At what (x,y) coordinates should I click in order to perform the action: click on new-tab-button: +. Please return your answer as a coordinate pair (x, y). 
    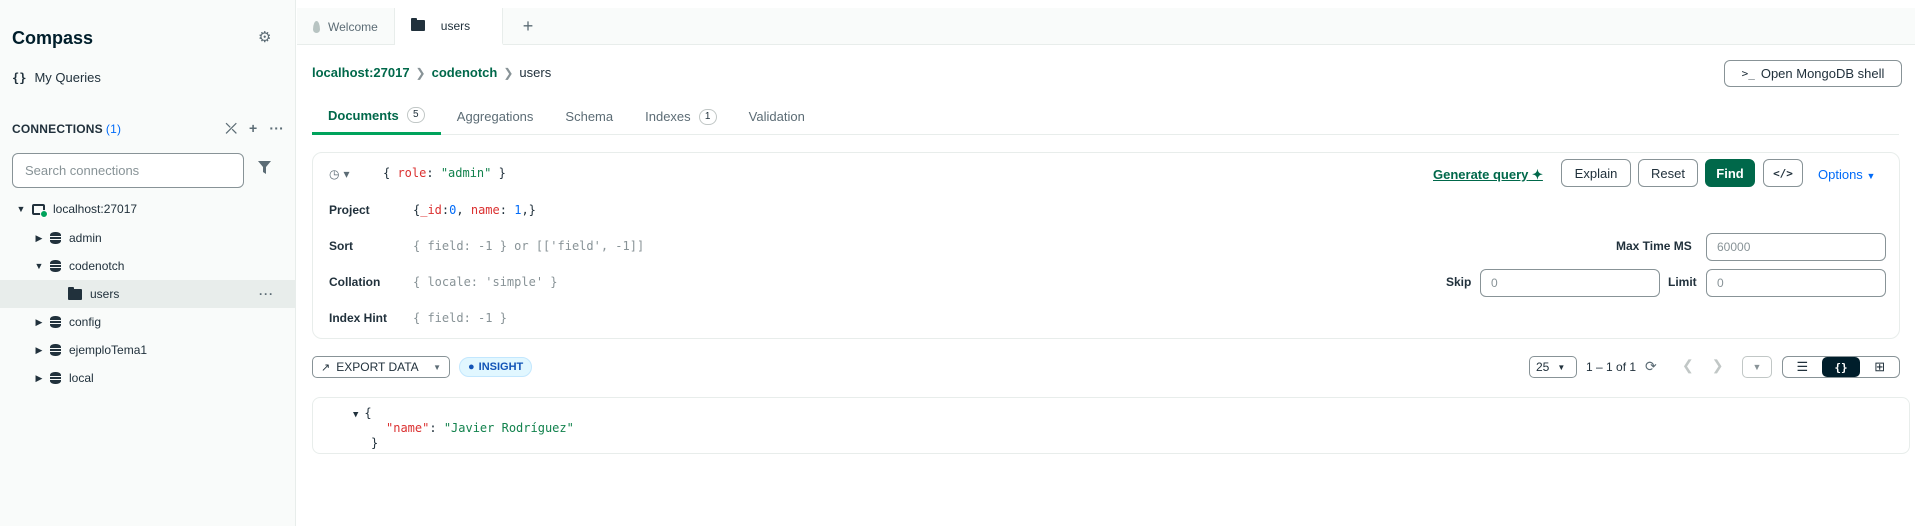
    Looking at the image, I should click on (528, 26).